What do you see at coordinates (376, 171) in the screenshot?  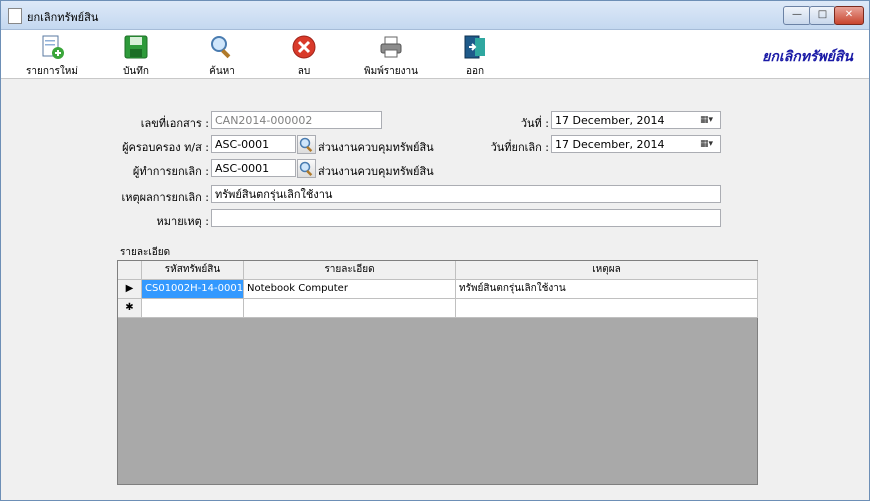 I see `canceller-department: ส่วนงานควบคุมทรัพย์สิน` at bounding box center [376, 171].